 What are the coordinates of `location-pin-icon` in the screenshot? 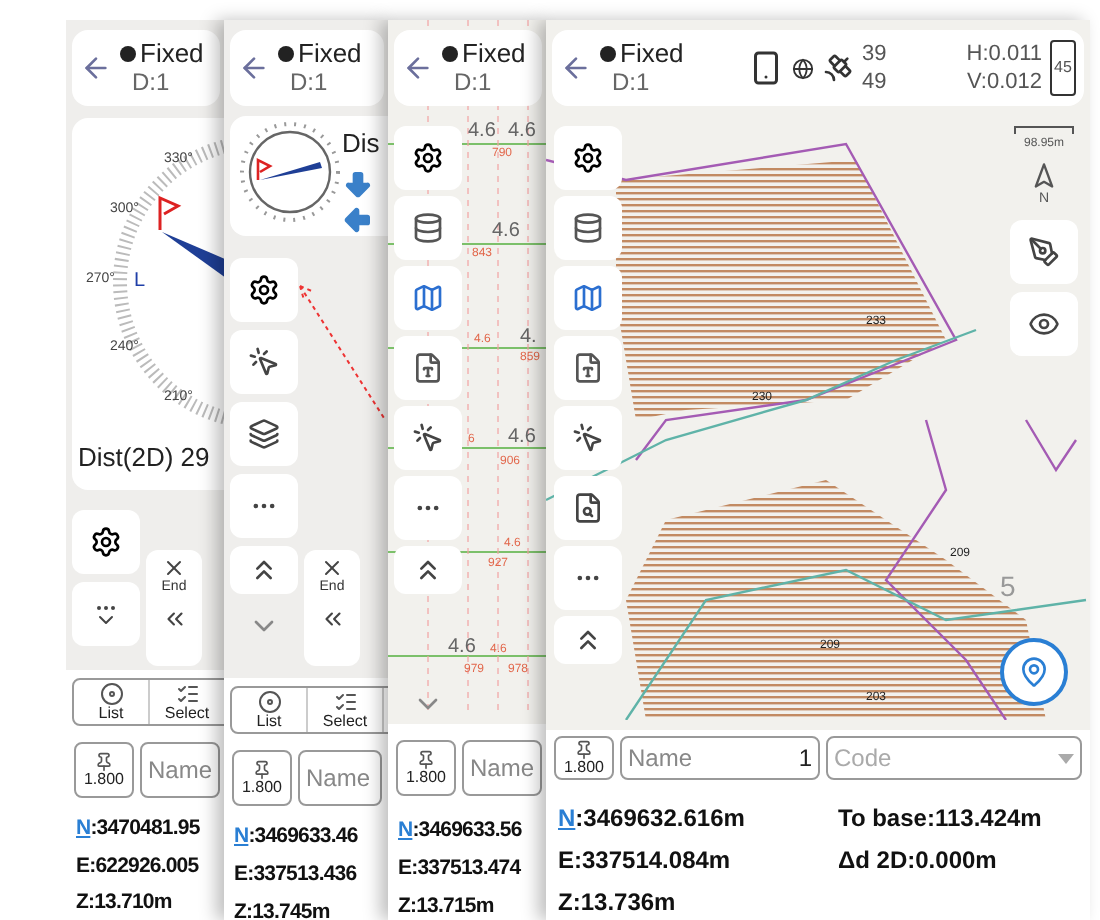 It's located at (1034, 672).